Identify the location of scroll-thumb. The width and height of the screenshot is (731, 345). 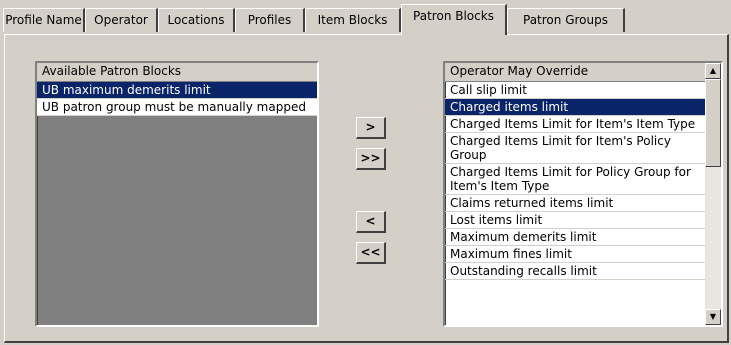
(713, 123).